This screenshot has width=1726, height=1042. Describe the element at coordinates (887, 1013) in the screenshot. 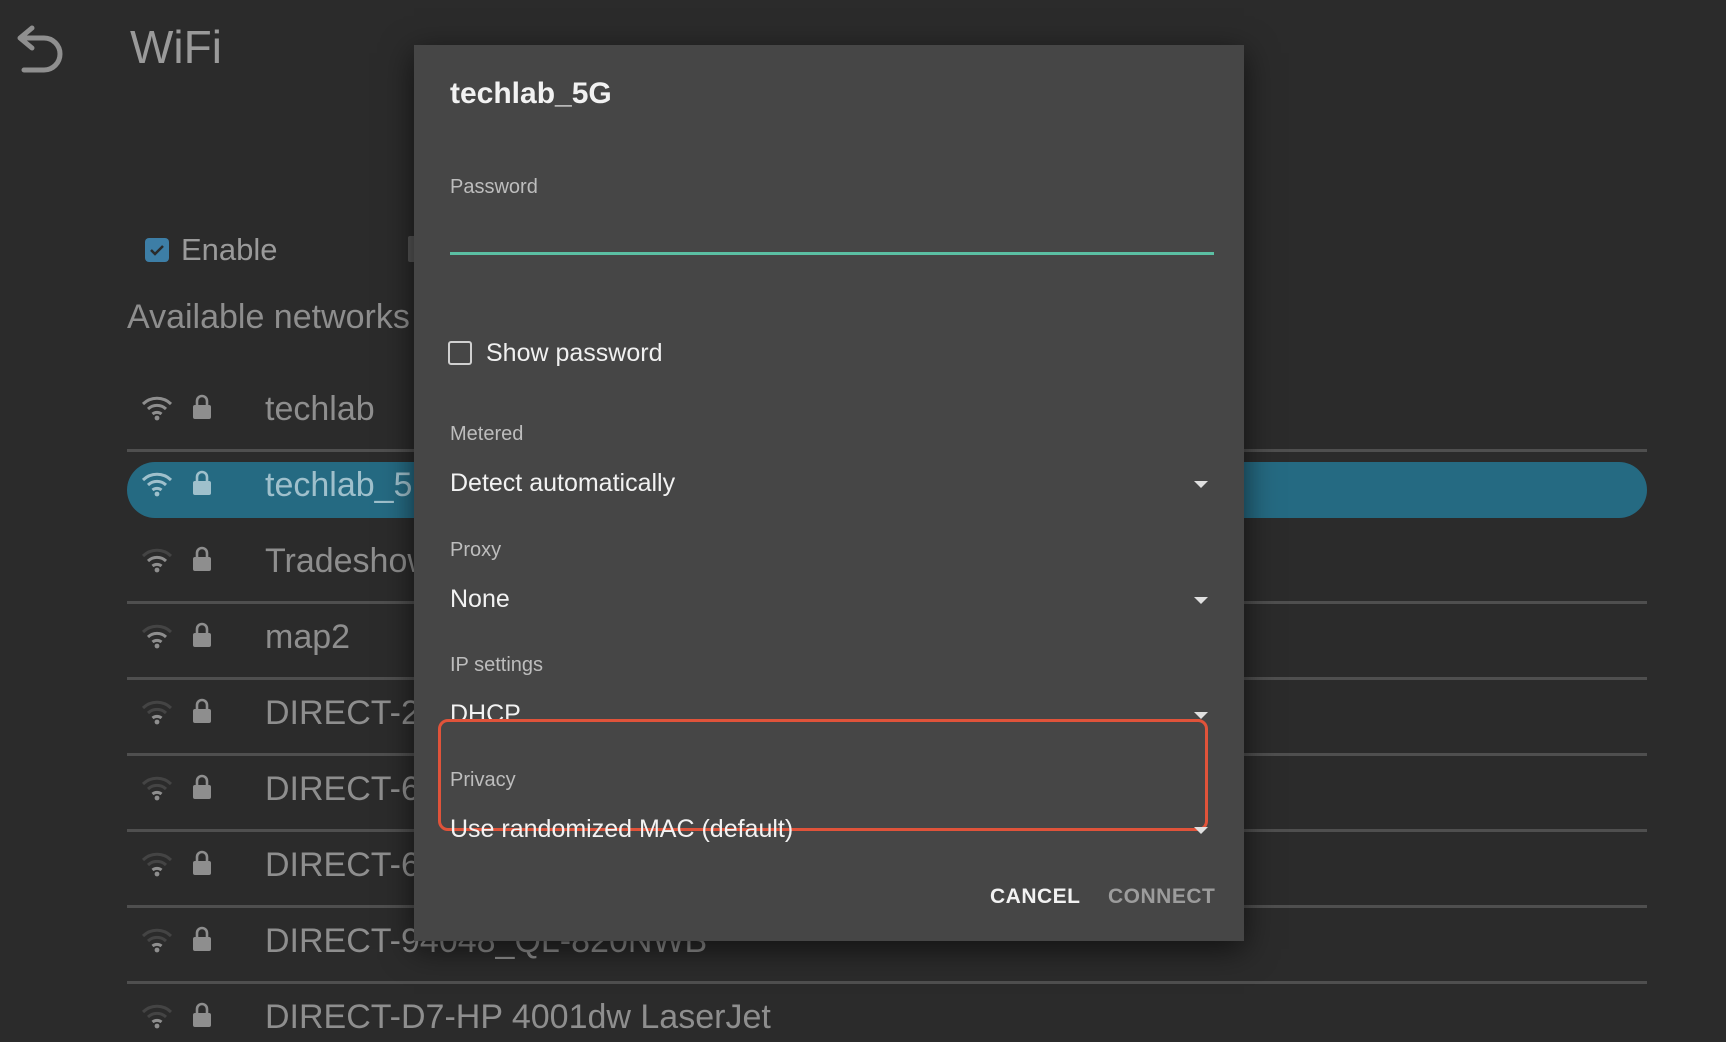

I see `network-row: DIRECT-D7-HP 4001dw LaserJet` at that location.